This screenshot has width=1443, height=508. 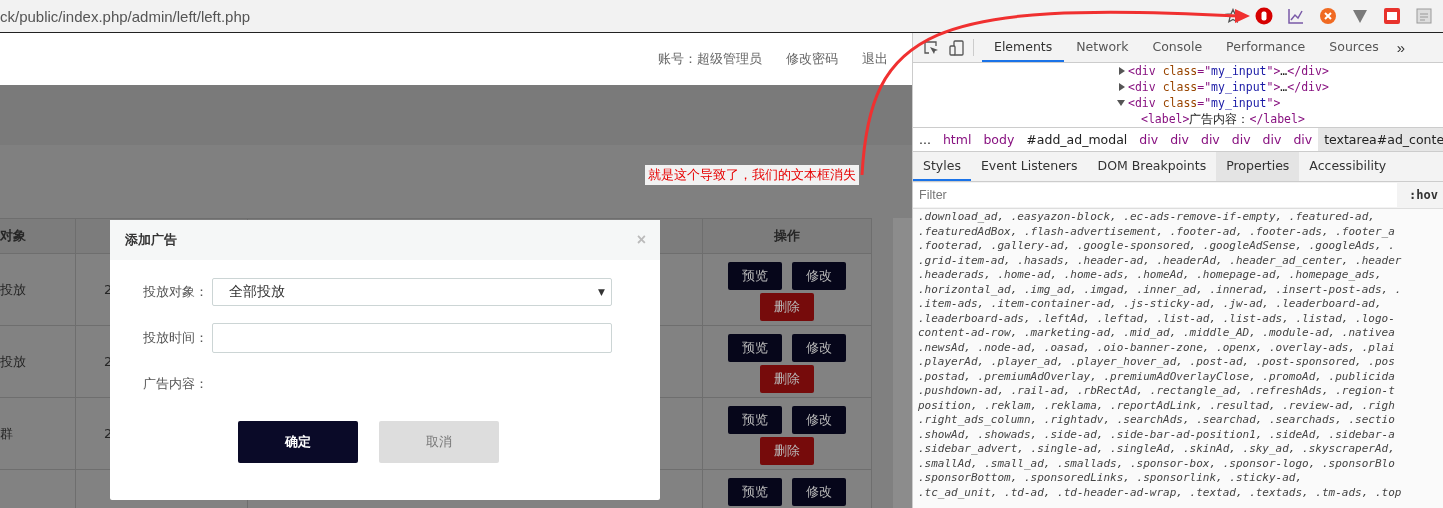 I want to click on more-tabs-button: », so click(x=1401, y=47).